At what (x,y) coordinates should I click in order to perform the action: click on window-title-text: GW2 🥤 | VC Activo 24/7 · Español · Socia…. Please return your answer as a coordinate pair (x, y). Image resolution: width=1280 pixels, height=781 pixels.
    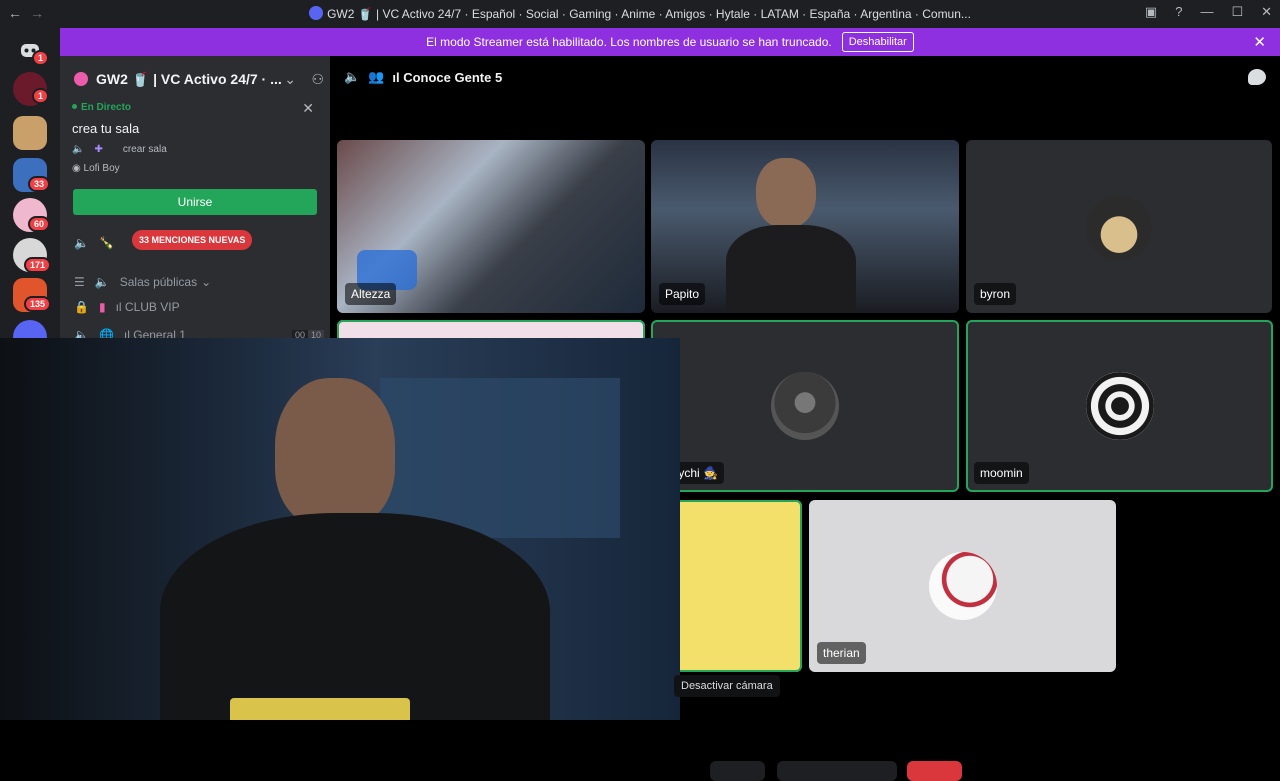
    Looking at the image, I should click on (649, 14).